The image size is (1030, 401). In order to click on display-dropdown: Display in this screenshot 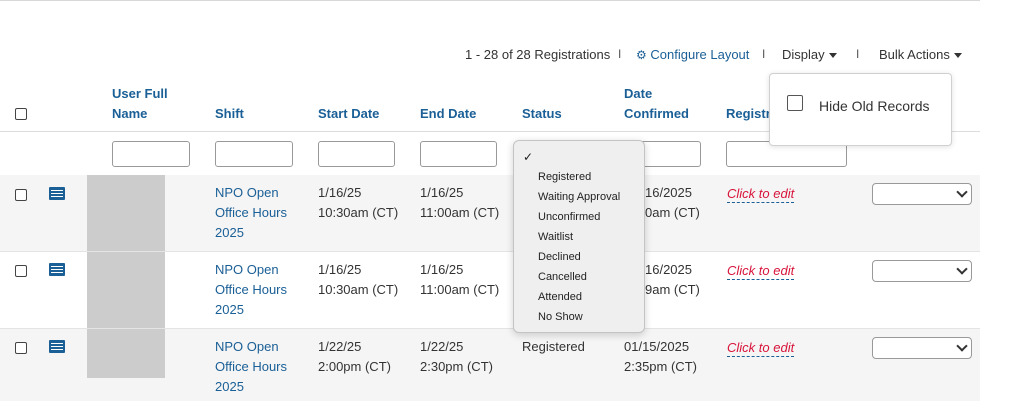, I will do `click(809, 56)`.